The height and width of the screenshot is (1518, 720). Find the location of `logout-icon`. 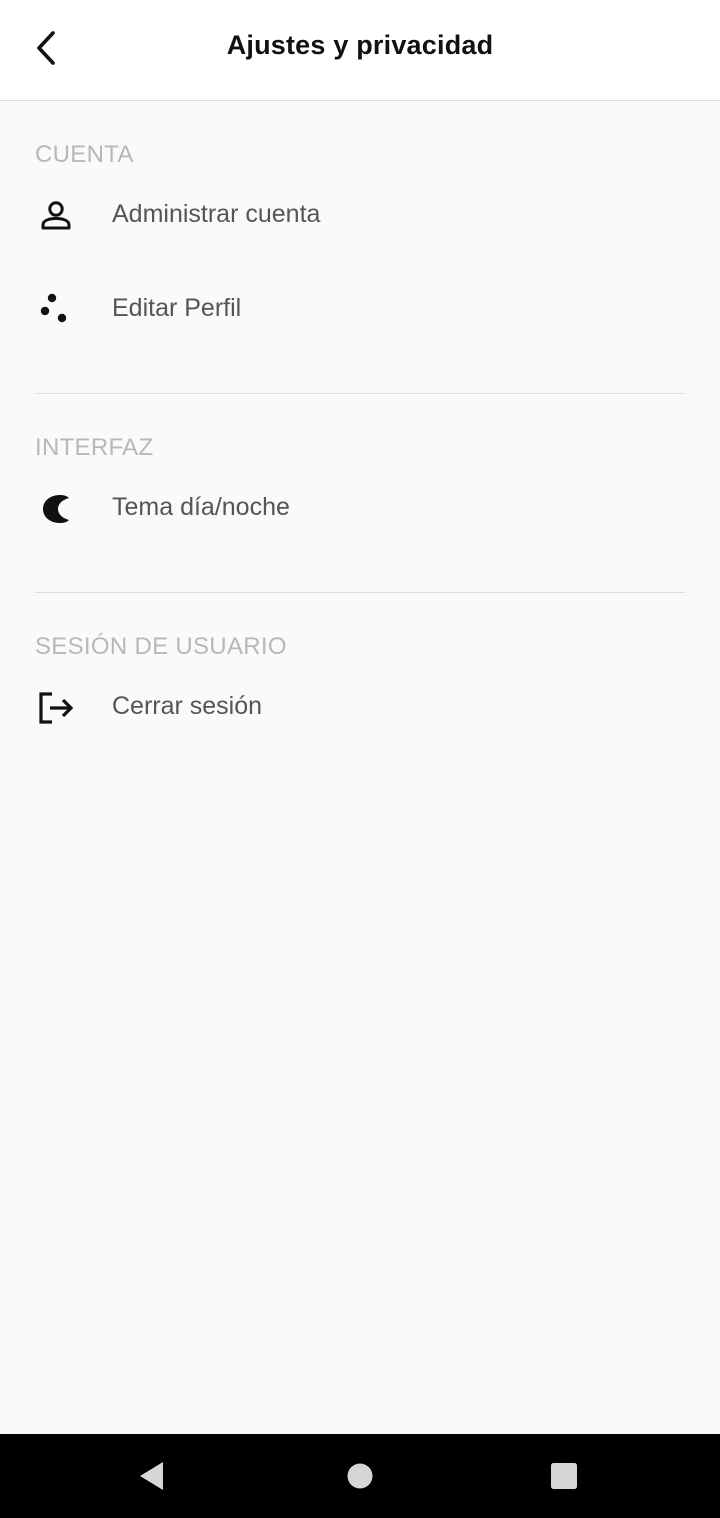

logout-icon is located at coordinates (56, 708).